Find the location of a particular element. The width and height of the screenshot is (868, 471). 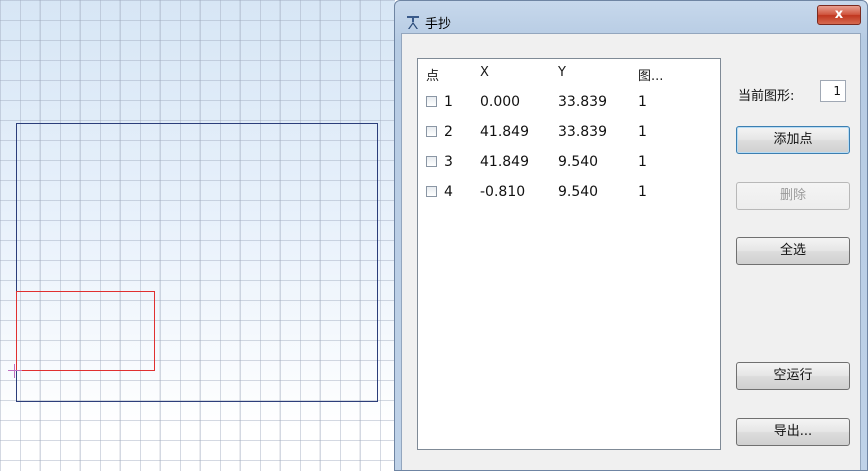

list-item: 2 41.849 33.839 1 is located at coordinates (569, 133).